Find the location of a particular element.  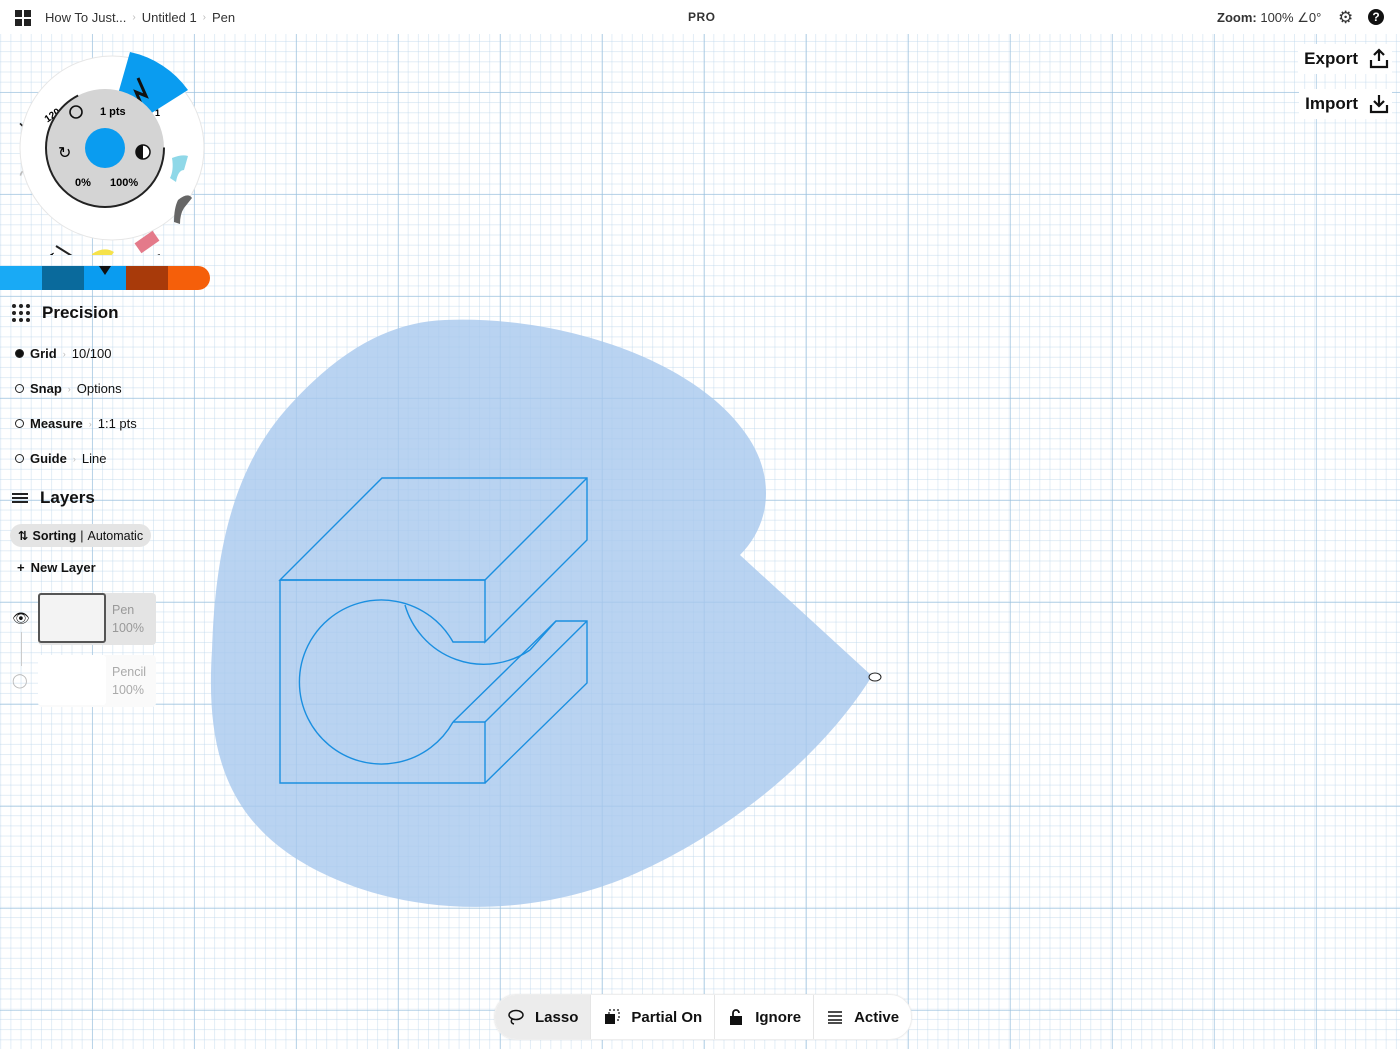

lasso-label: Lasso is located at coordinates (557, 1017).